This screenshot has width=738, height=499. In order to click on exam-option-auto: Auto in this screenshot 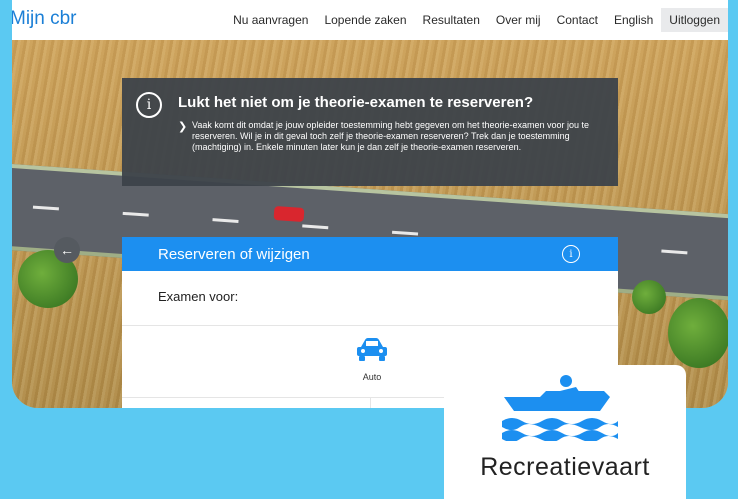, I will do `click(372, 359)`.